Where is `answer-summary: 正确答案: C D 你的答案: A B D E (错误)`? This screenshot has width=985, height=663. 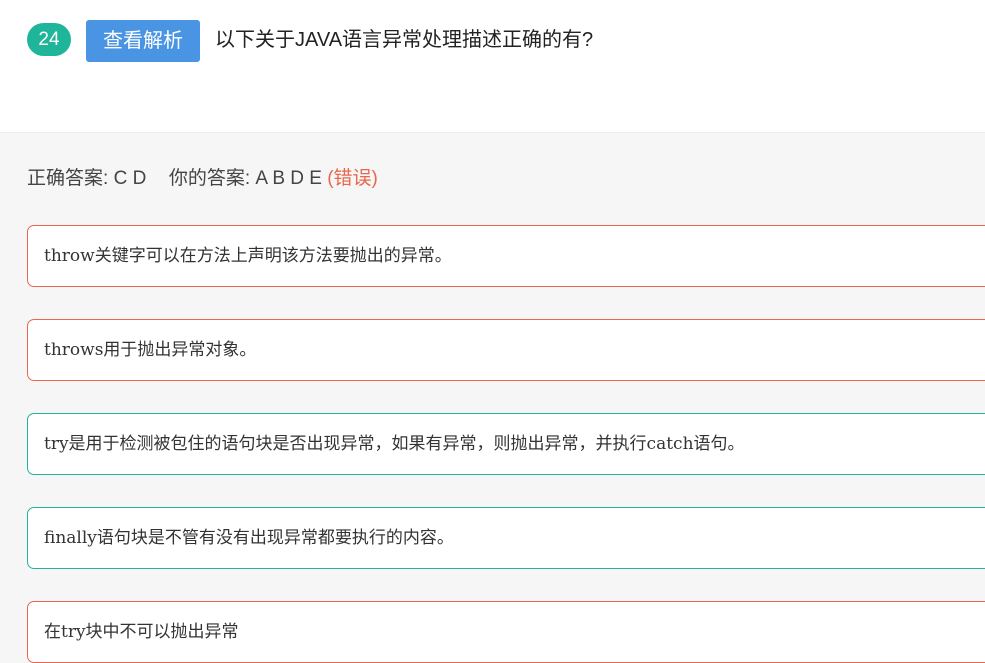
answer-summary: 正确答案: C D 你的答案: A B D E (错误) is located at coordinates (202, 179).